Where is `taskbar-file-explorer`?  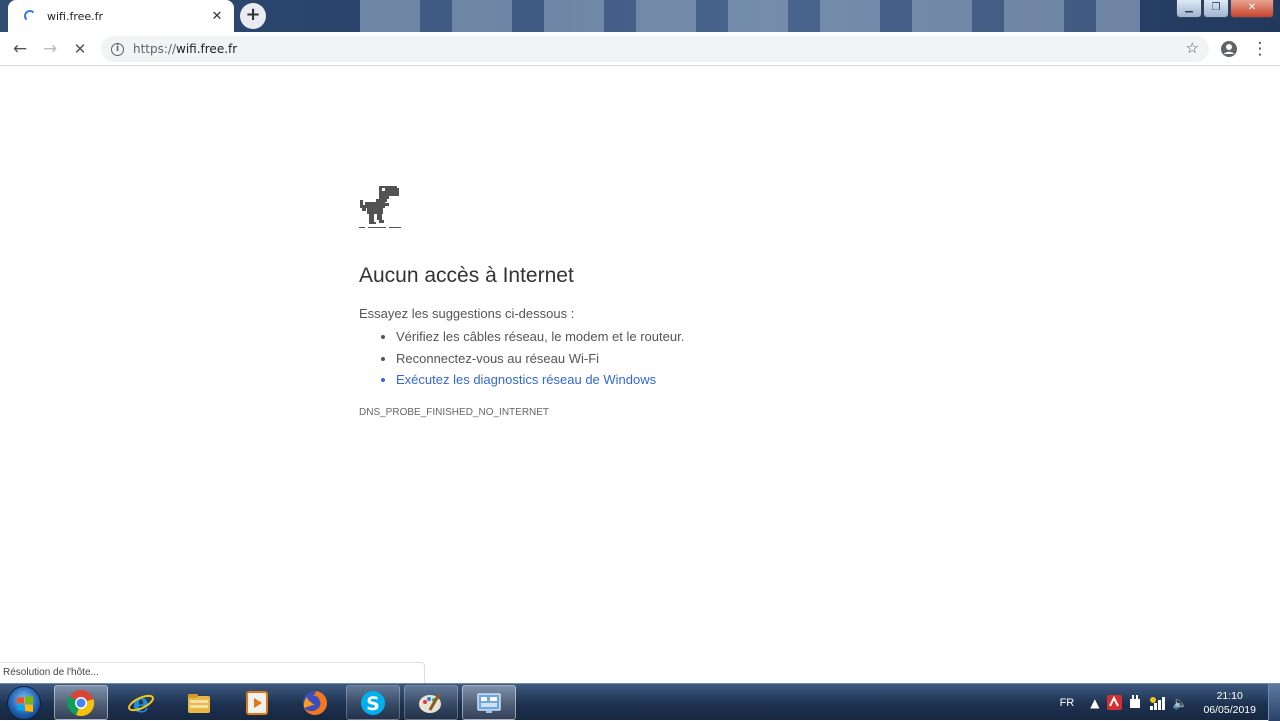 taskbar-file-explorer is located at coordinates (199, 702).